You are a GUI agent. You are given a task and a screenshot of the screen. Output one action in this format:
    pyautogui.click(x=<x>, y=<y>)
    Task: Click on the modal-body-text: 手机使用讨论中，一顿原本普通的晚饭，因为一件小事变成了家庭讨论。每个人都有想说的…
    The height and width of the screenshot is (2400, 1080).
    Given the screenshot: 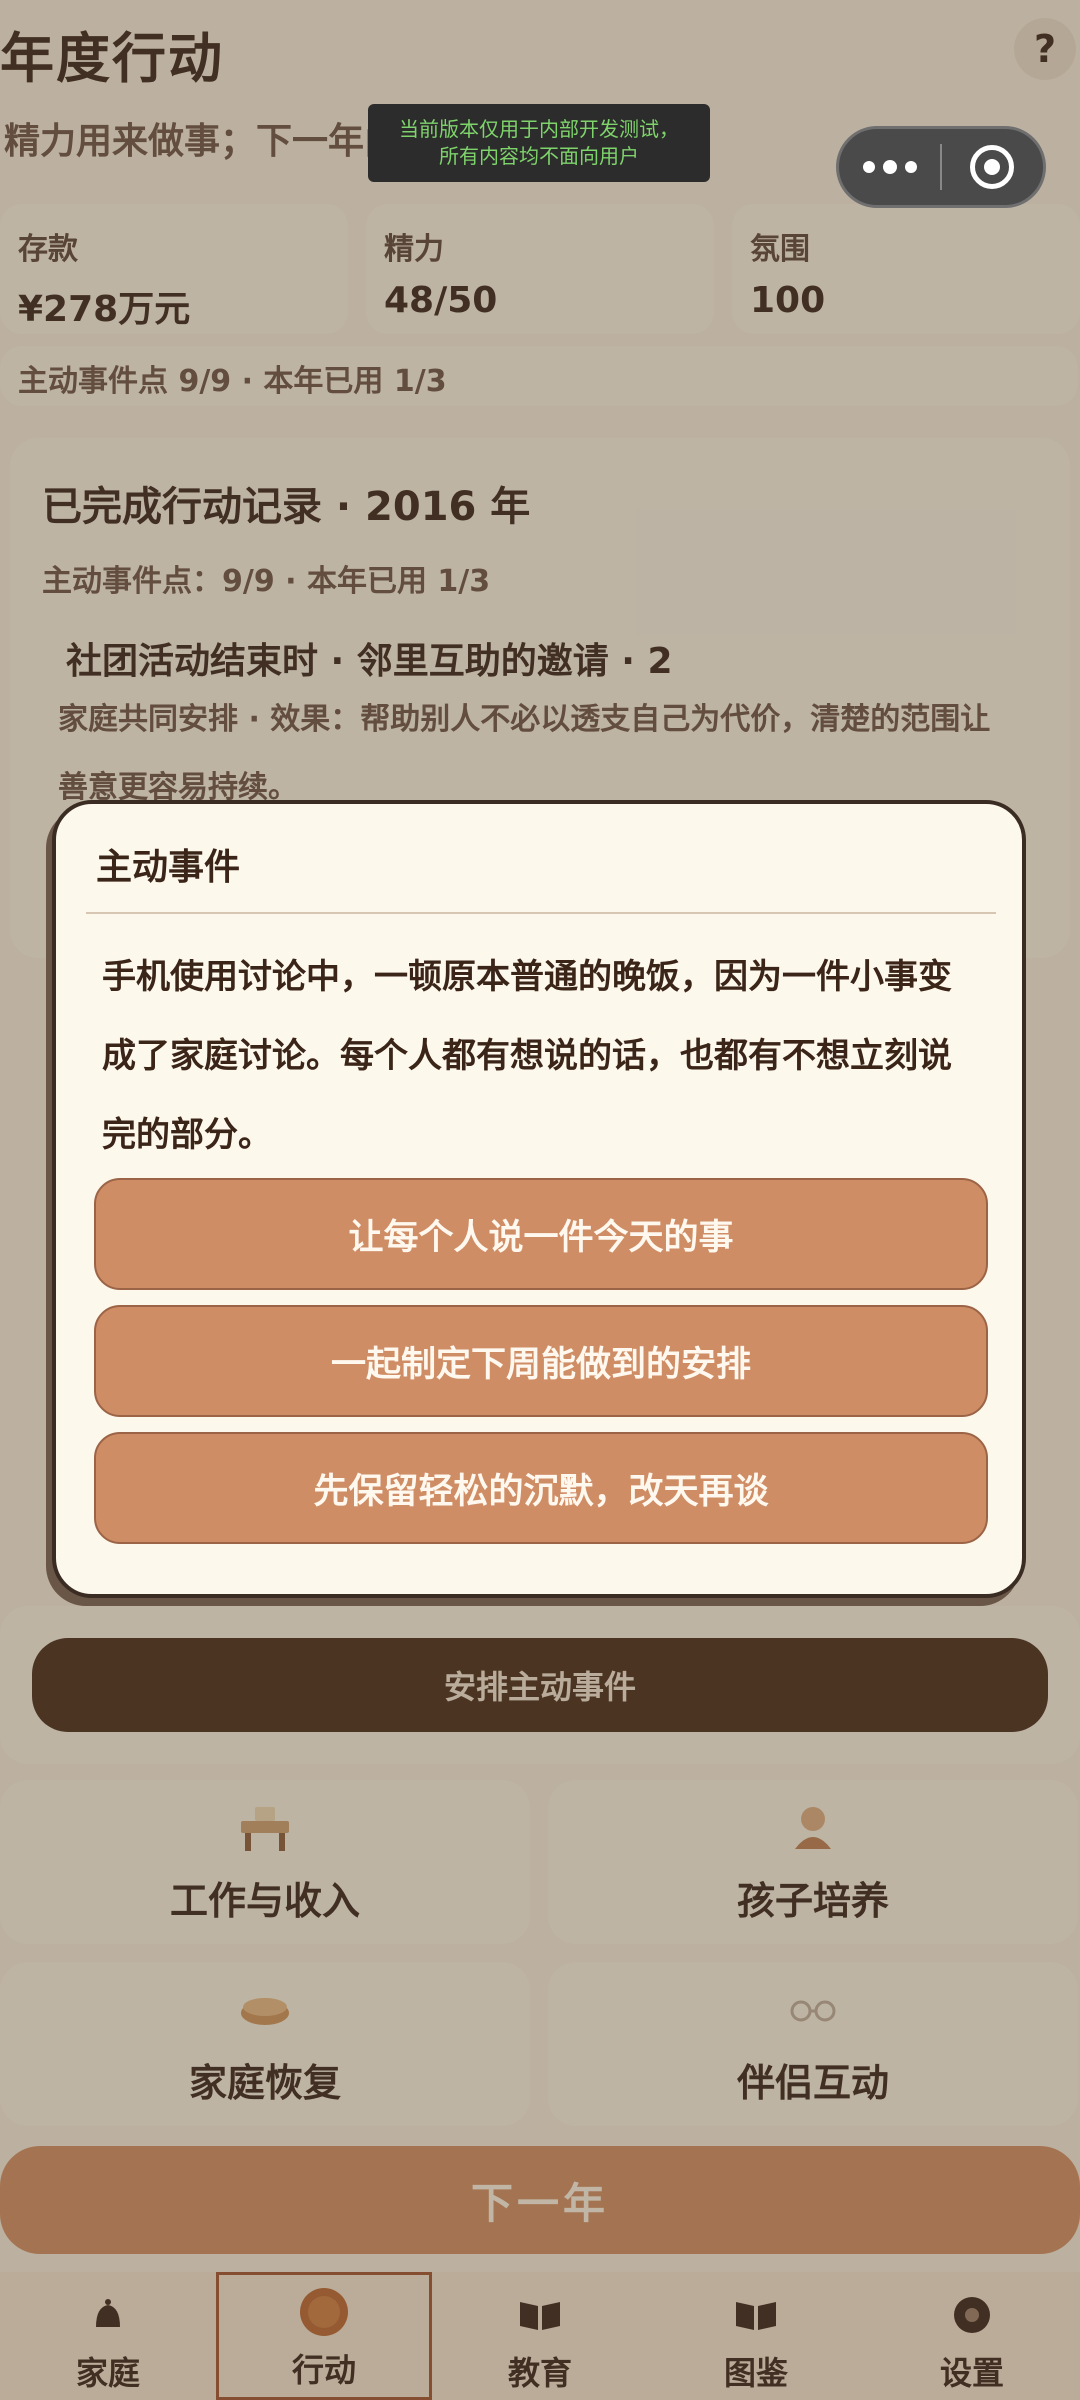 What is the action you would take?
    pyautogui.click(x=527, y=1056)
    